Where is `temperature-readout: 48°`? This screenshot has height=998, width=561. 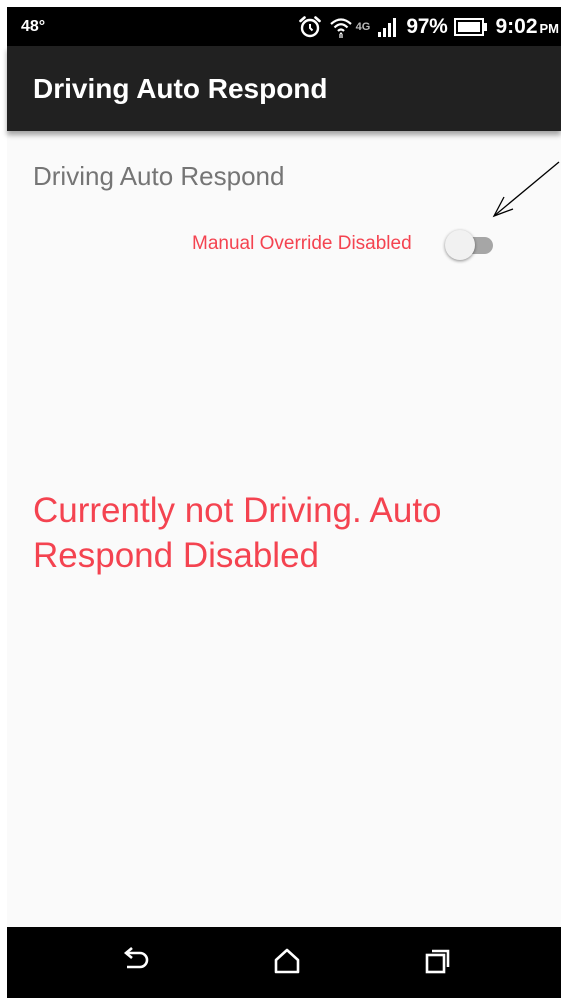 temperature-readout: 48° is located at coordinates (33, 26).